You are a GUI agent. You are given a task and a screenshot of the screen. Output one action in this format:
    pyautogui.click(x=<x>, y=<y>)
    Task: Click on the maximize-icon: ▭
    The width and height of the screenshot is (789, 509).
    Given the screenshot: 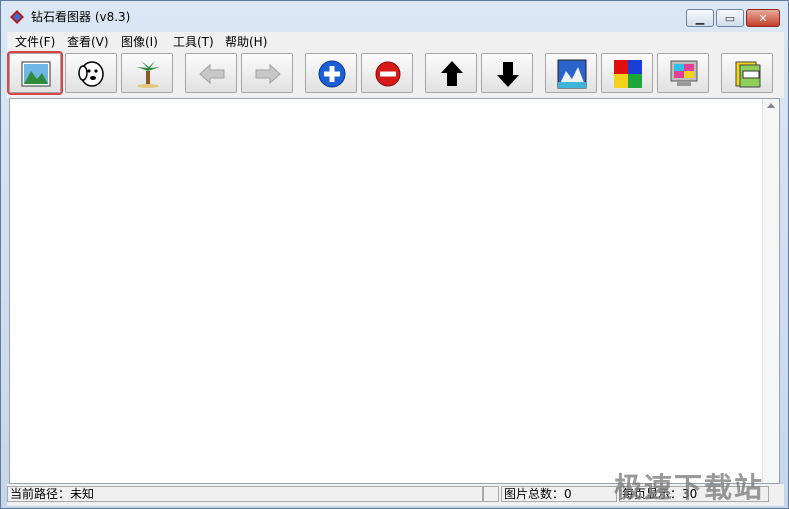 What is the action you would take?
    pyautogui.click(x=730, y=18)
    